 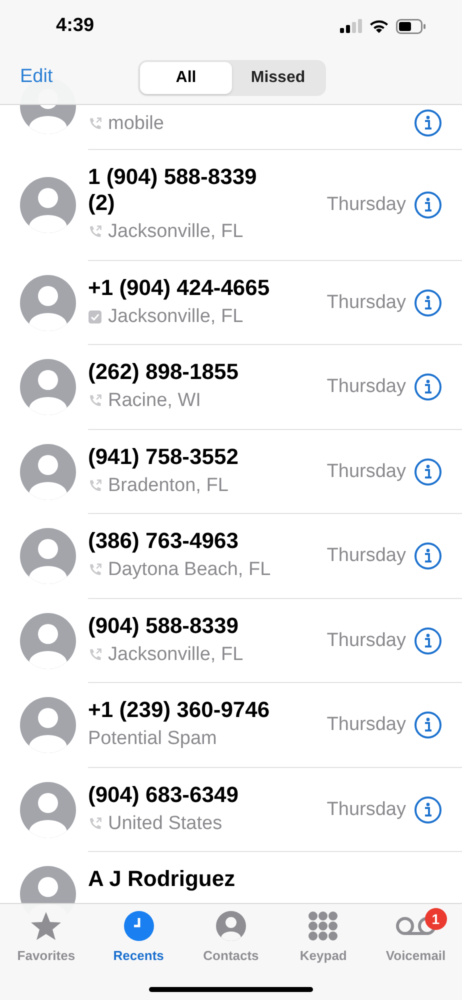 I want to click on tab-bar-item: Voicemail 1, so click(x=416, y=938).